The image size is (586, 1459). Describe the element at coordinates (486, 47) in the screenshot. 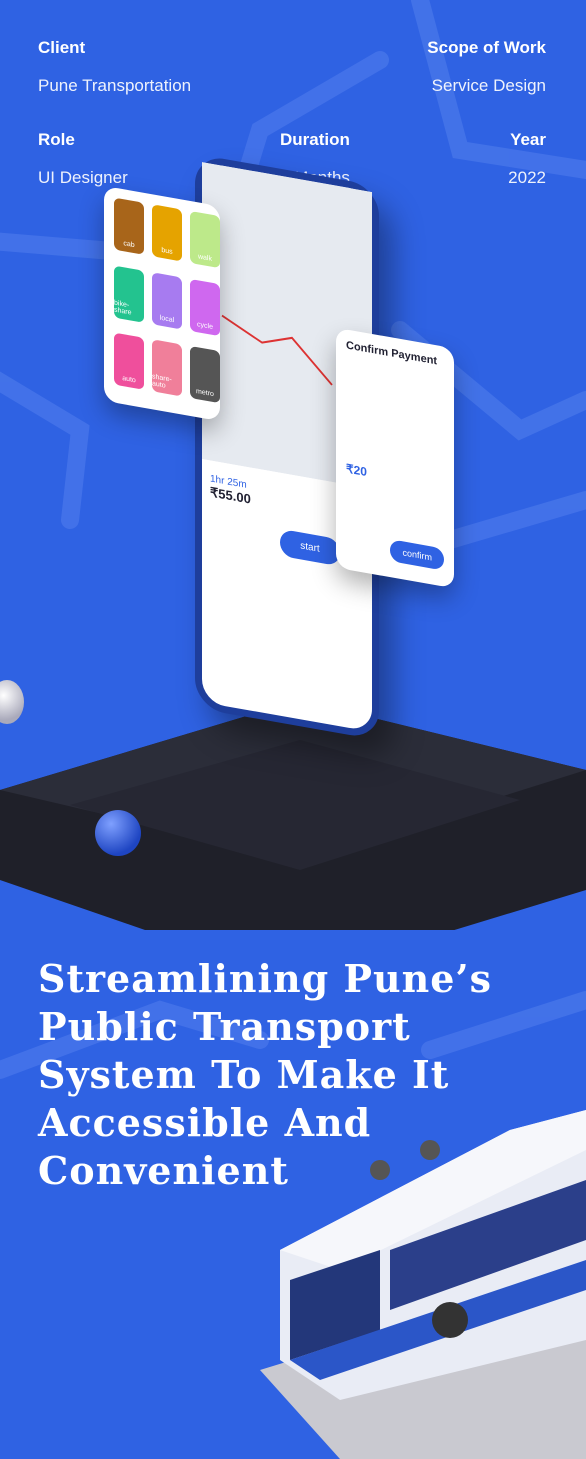

I see `scope-label: Scope of Work` at that location.